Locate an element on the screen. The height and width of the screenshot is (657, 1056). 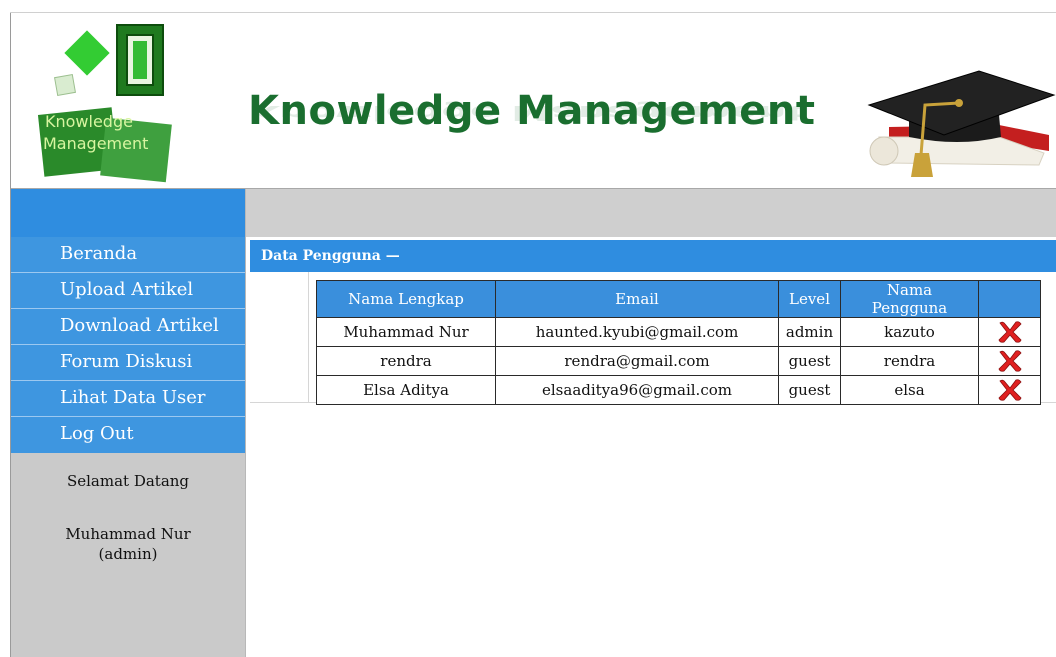
cell-nama-pengguna: kazuto is located at coordinates (909, 332).